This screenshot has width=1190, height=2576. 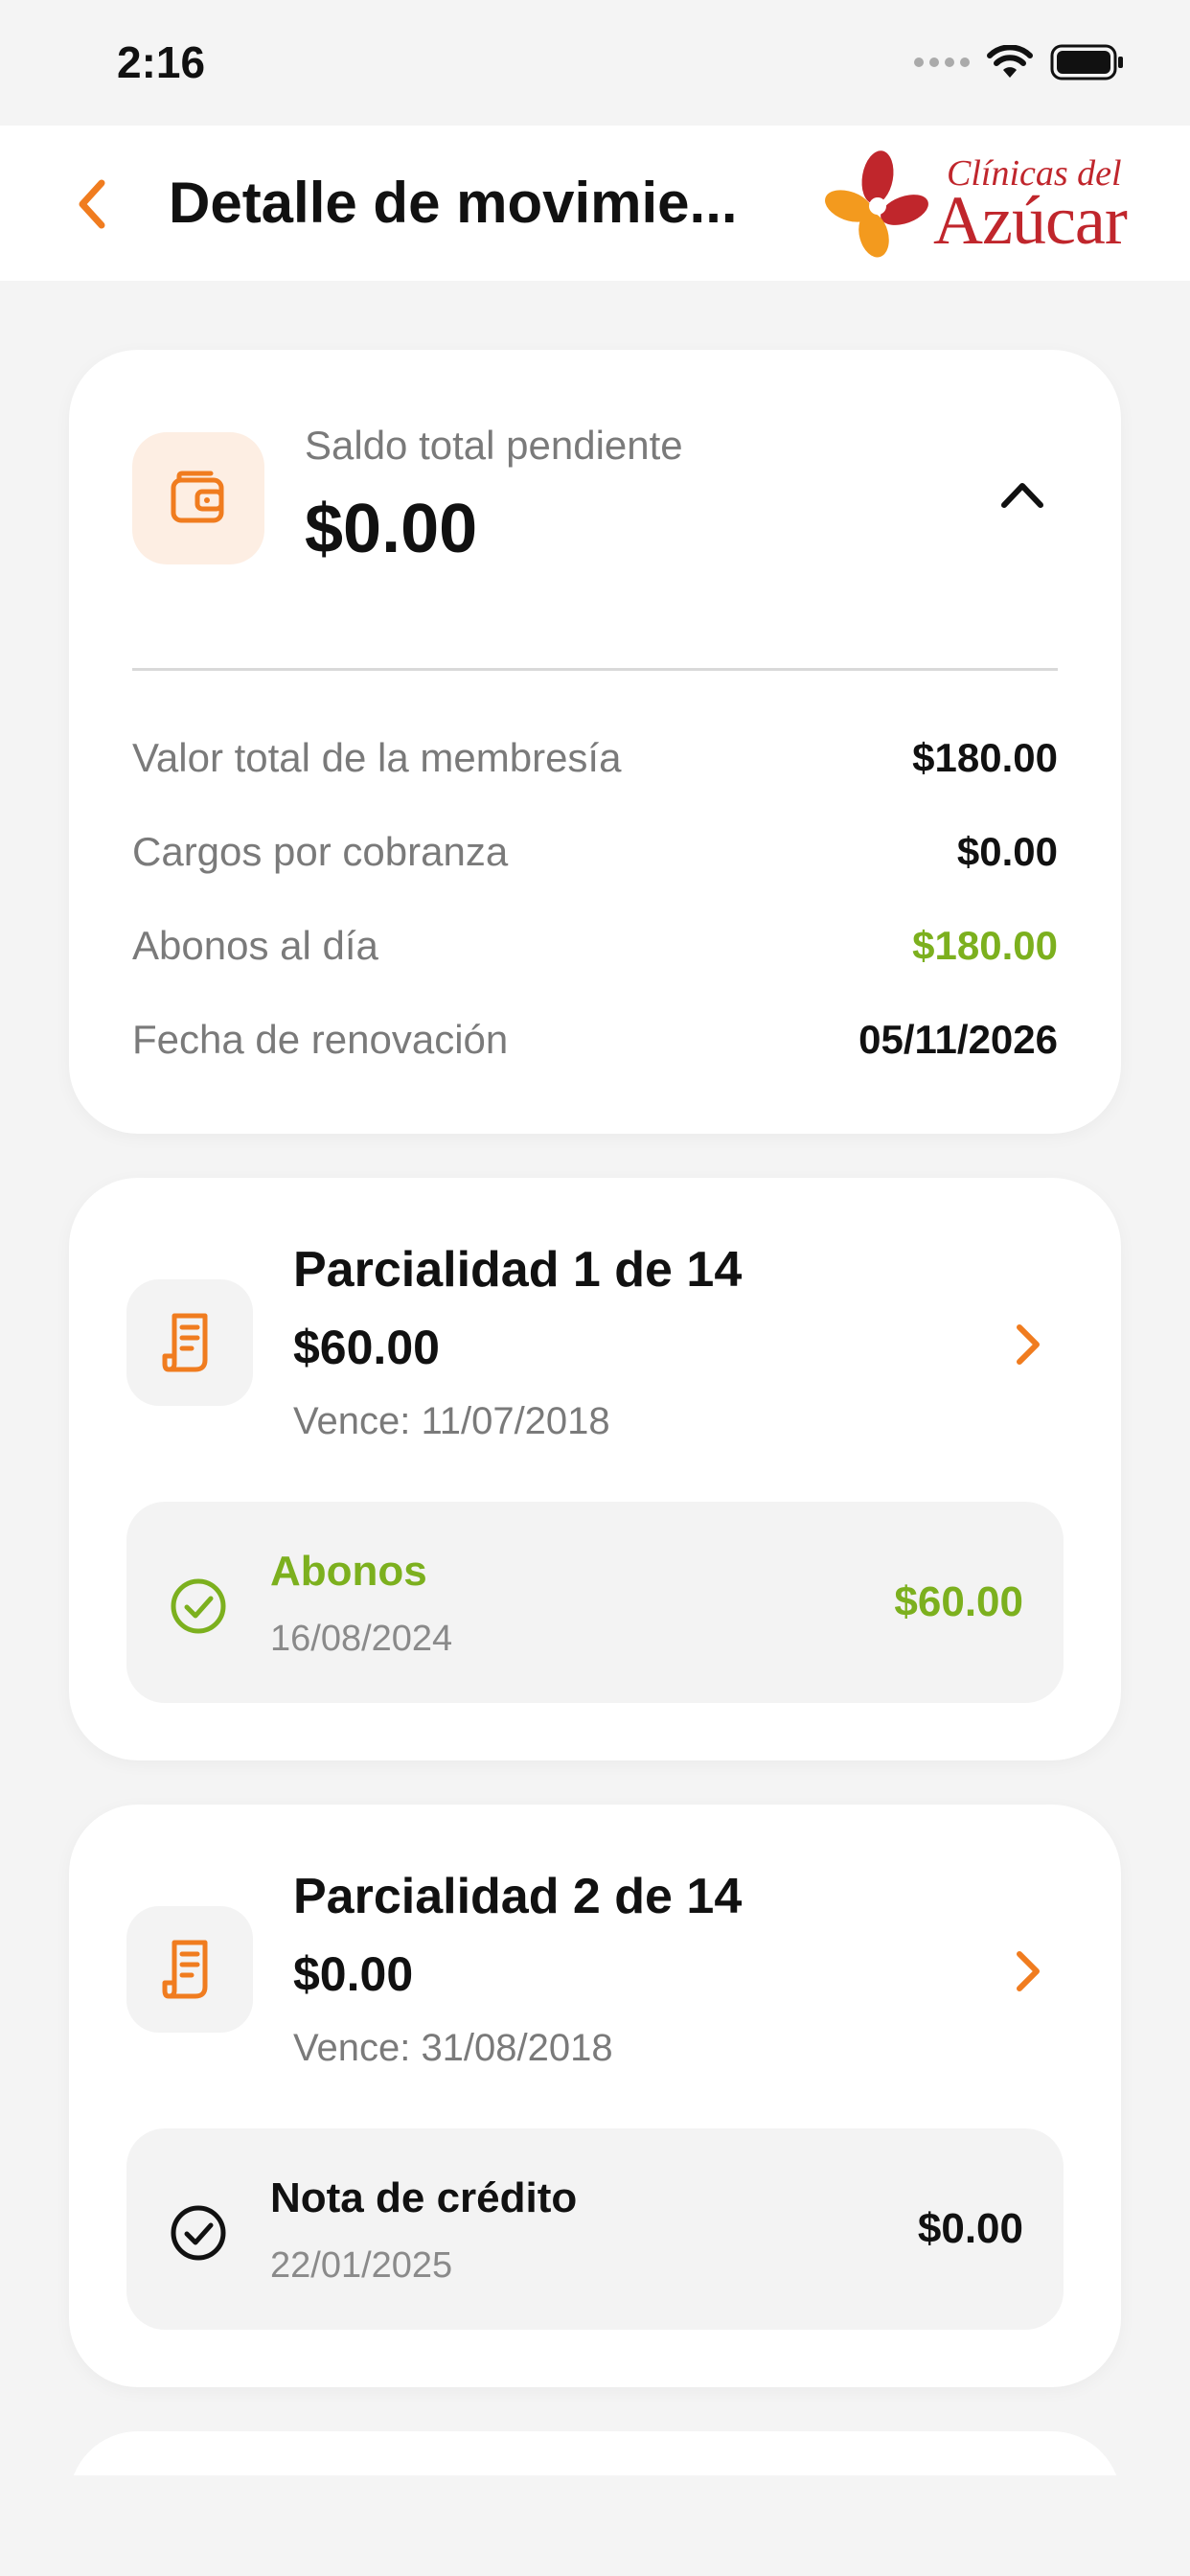 What do you see at coordinates (595, 2229) in the screenshot?
I see `payment-entry: Nota de crédito 22/01/2025 $0.00` at bounding box center [595, 2229].